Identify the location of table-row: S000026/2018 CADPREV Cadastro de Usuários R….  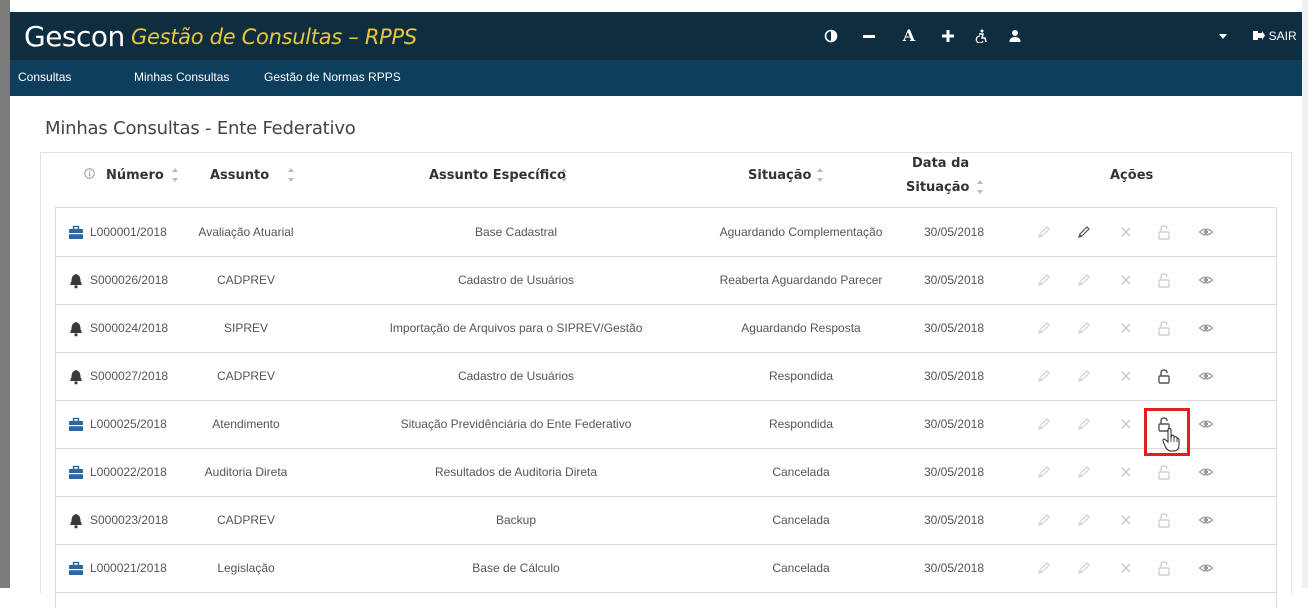
(666, 280).